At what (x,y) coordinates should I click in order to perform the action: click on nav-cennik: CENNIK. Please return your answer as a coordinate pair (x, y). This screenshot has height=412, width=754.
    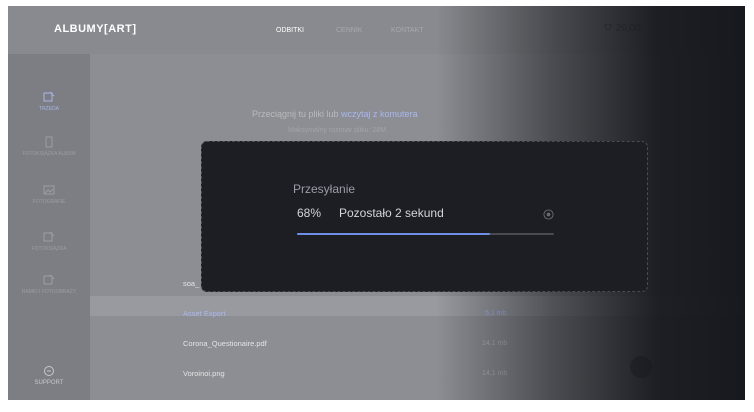
    Looking at the image, I should click on (349, 30).